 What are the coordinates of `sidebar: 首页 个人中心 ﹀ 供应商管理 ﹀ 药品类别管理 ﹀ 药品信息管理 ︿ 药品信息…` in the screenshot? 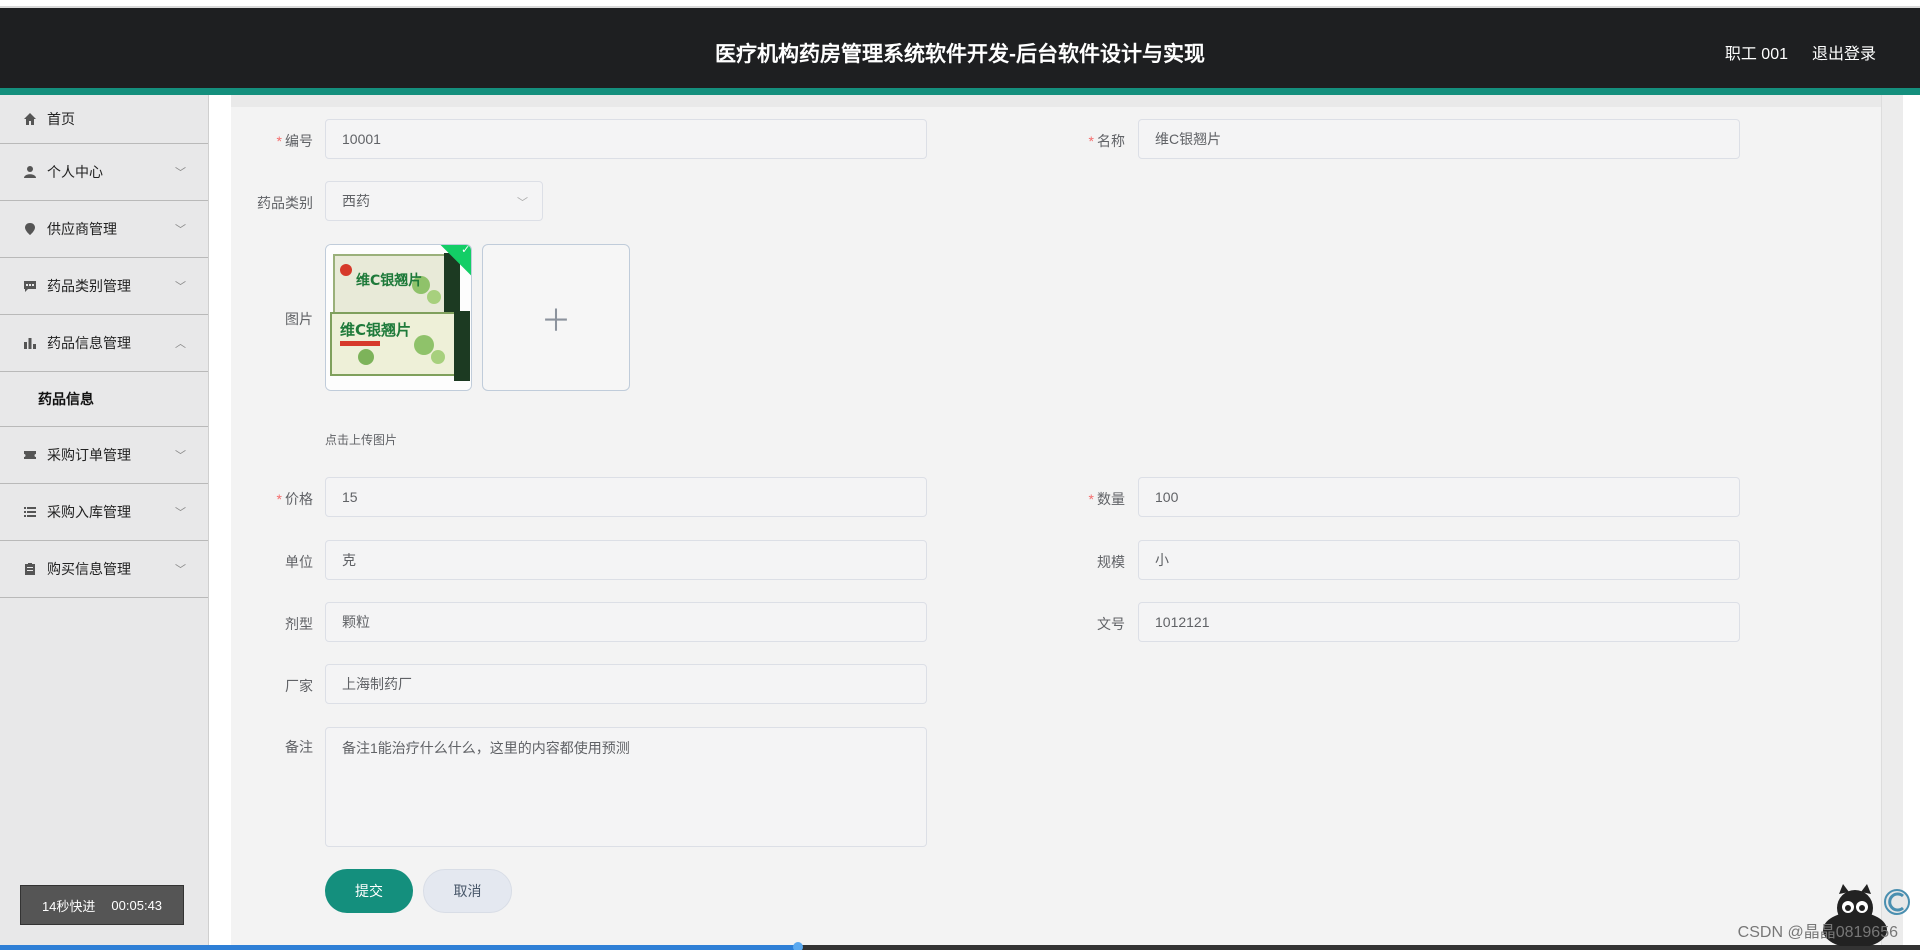 It's located at (104, 520).